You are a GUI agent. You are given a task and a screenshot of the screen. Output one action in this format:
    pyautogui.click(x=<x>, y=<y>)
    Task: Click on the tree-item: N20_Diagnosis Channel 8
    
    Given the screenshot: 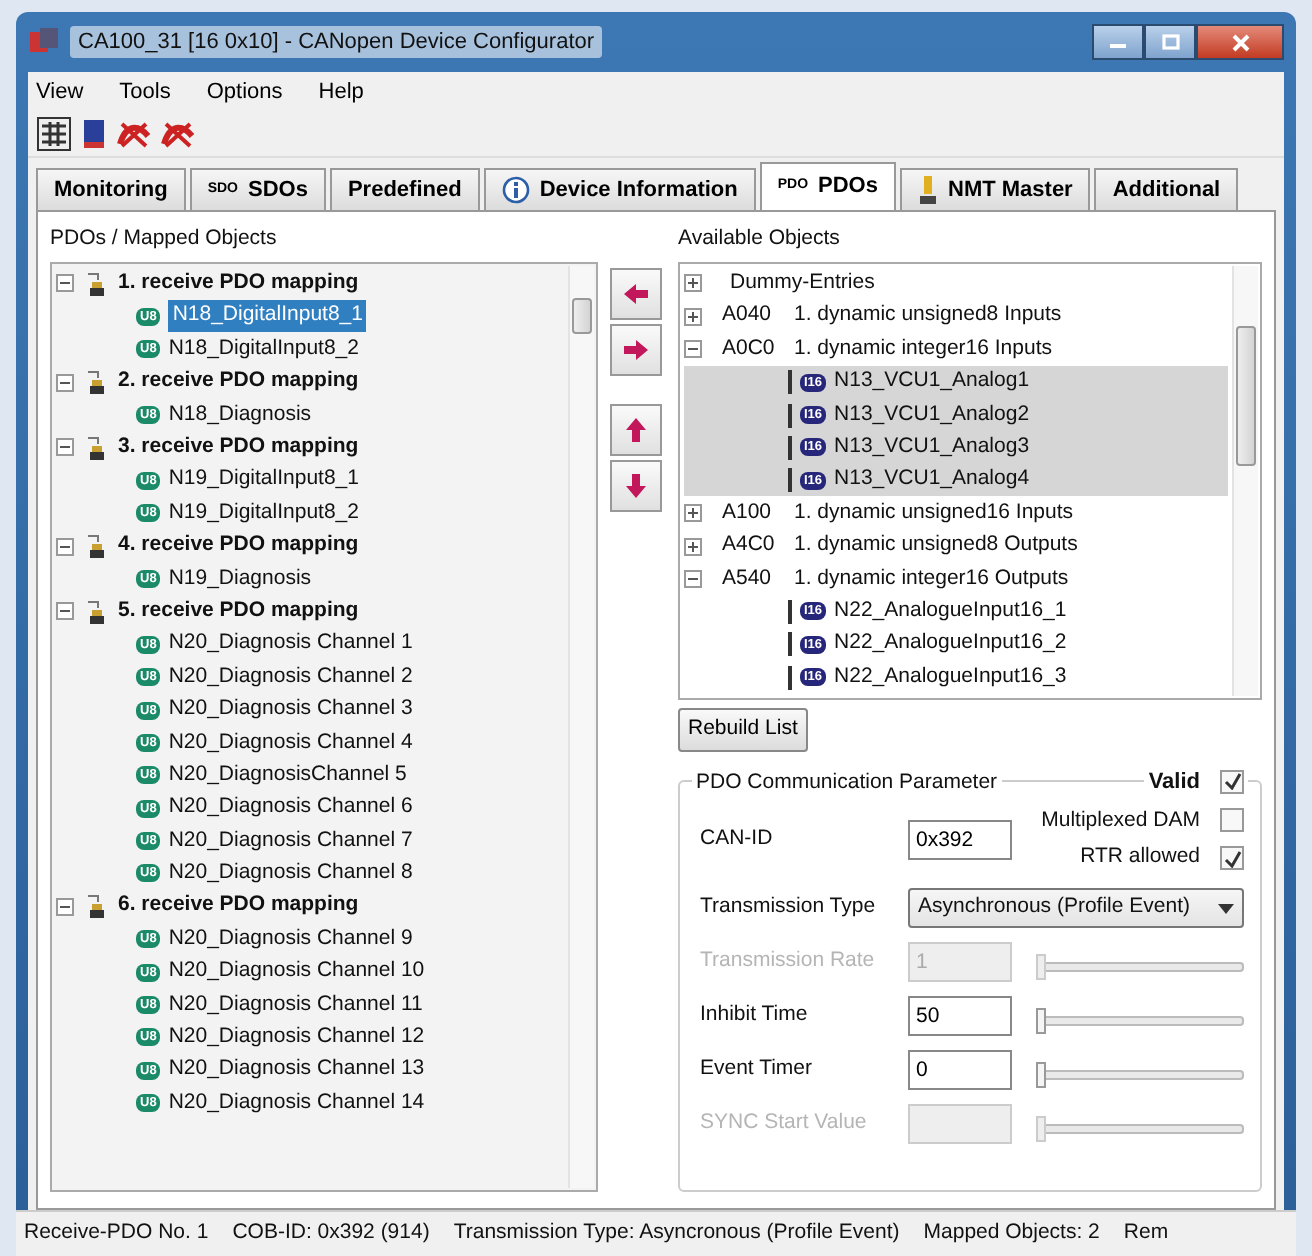 What is the action you would take?
    pyautogui.click(x=290, y=874)
    